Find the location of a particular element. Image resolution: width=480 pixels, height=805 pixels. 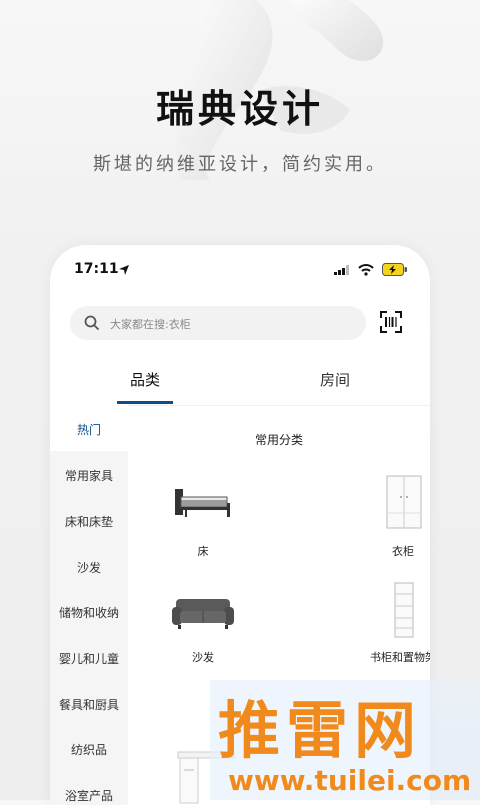

watermark-url: www.tuilei.com is located at coordinates (350, 780).